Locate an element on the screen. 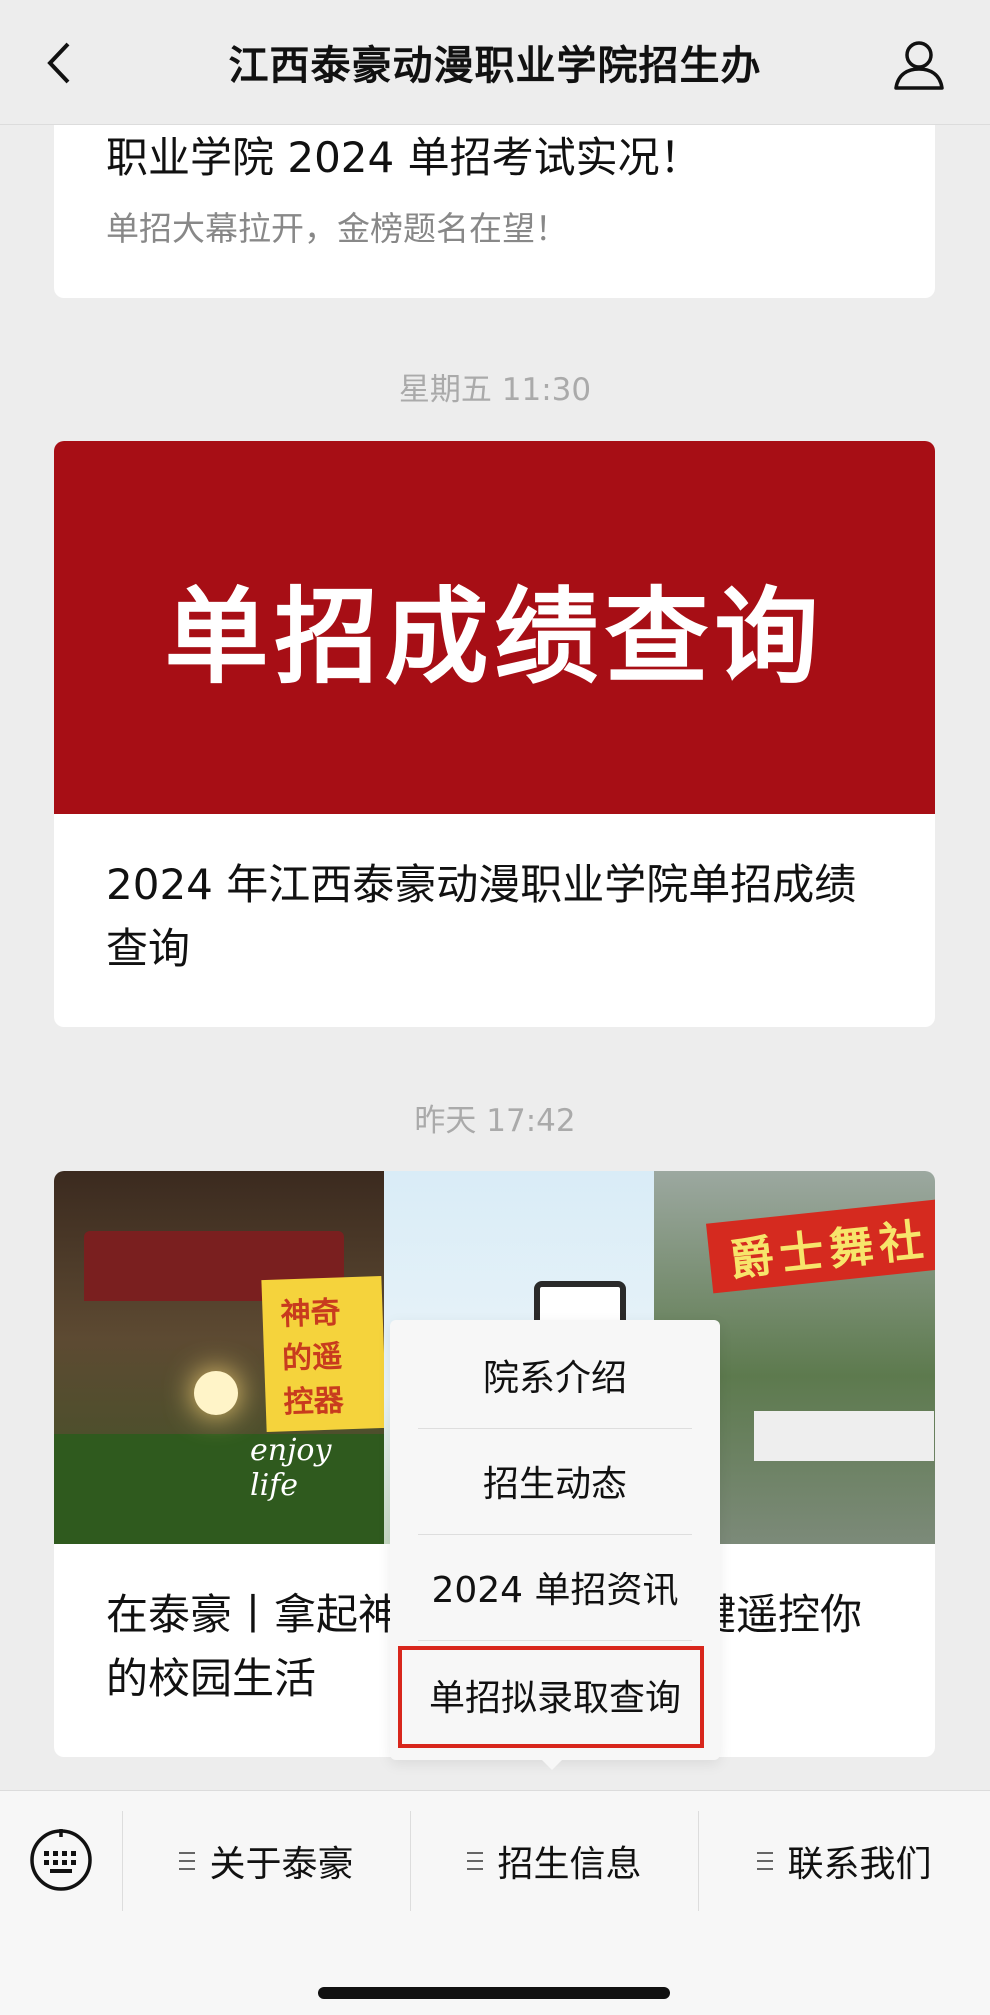 This screenshot has height=2015, width=990. menu-contact: 联系我们 is located at coordinates (844, 1861).